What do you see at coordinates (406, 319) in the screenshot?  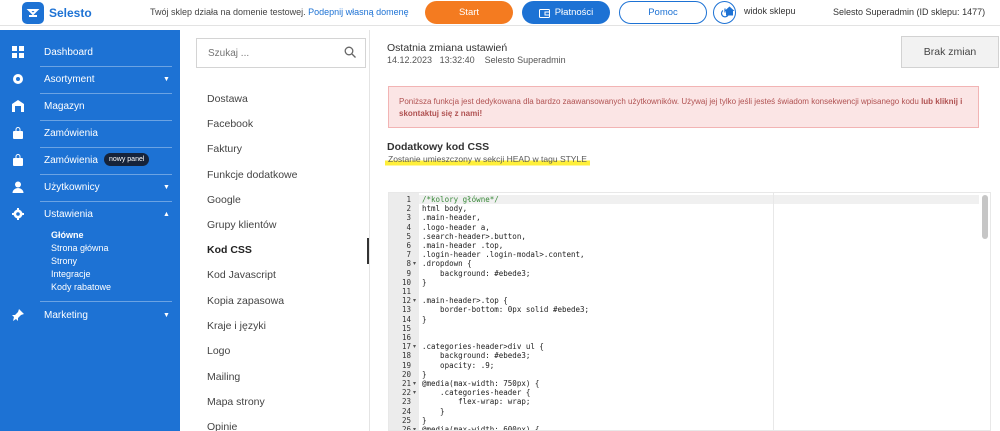 I see `line-number: 14` at bounding box center [406, 319].